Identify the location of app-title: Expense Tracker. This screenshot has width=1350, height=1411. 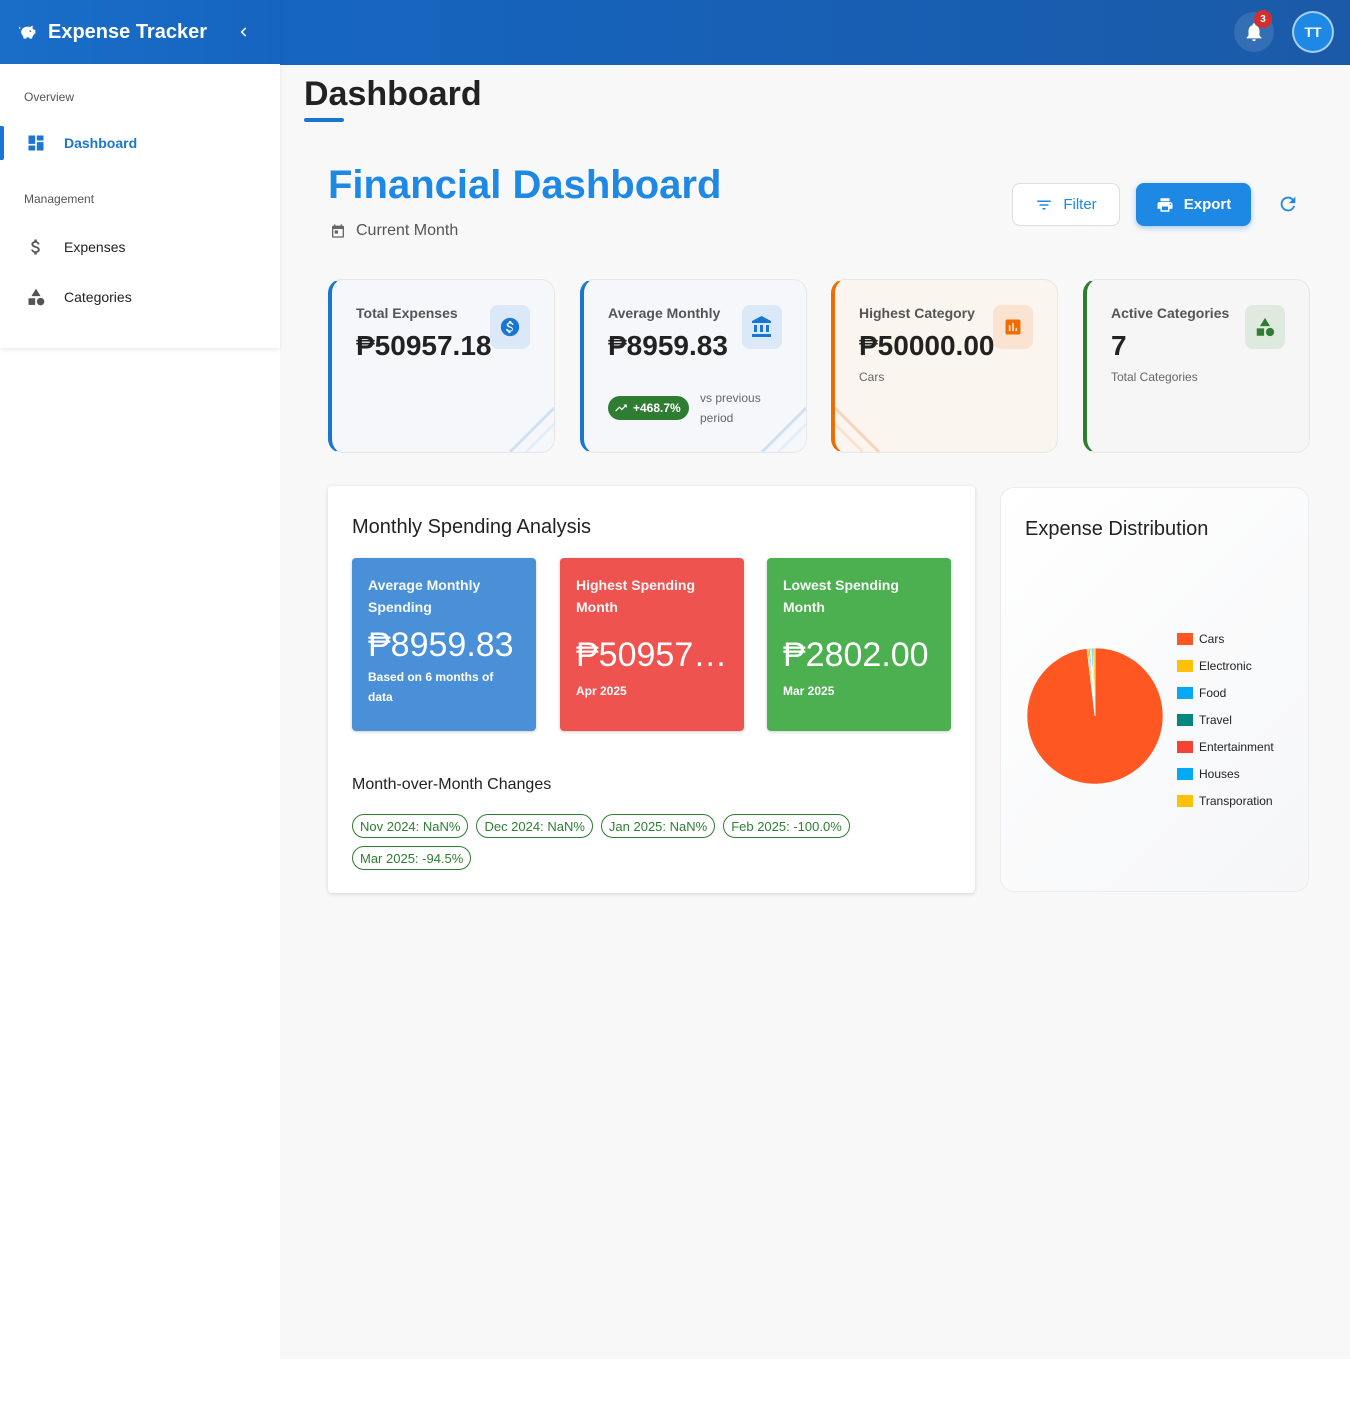
(127, 31).